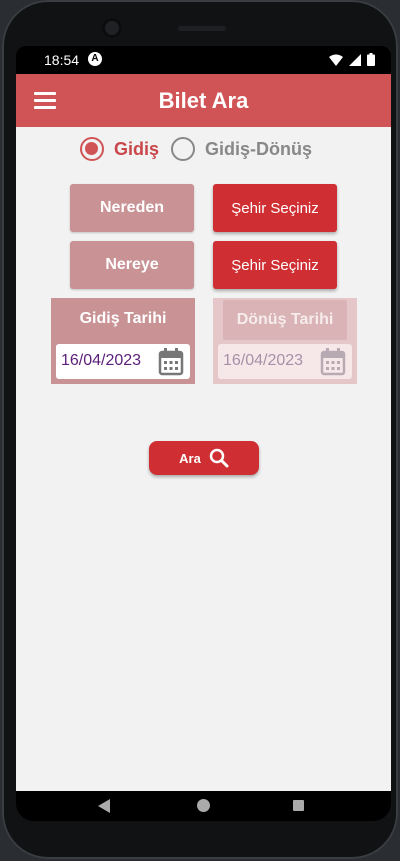 This screenshot has height=861, width=400. I want to click on return-date-panel: Dönüş Tarihi 16/04/2023, so click(285, 341).